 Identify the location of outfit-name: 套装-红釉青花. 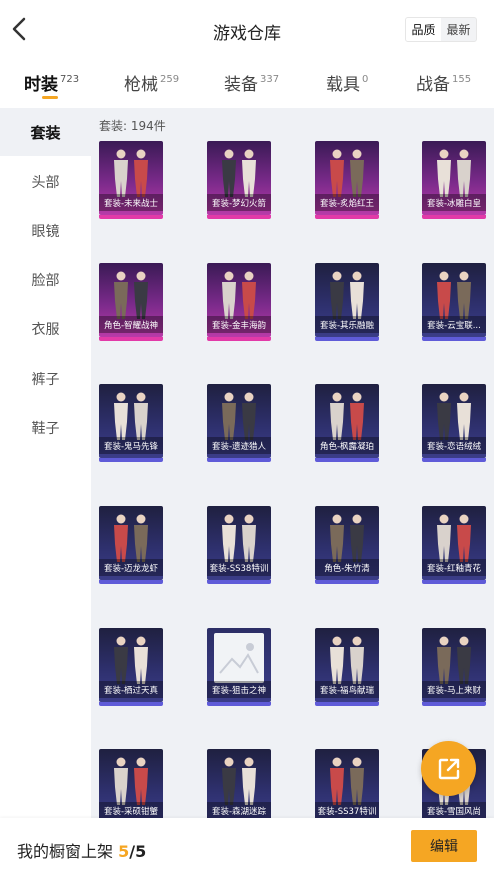
(454, 567).